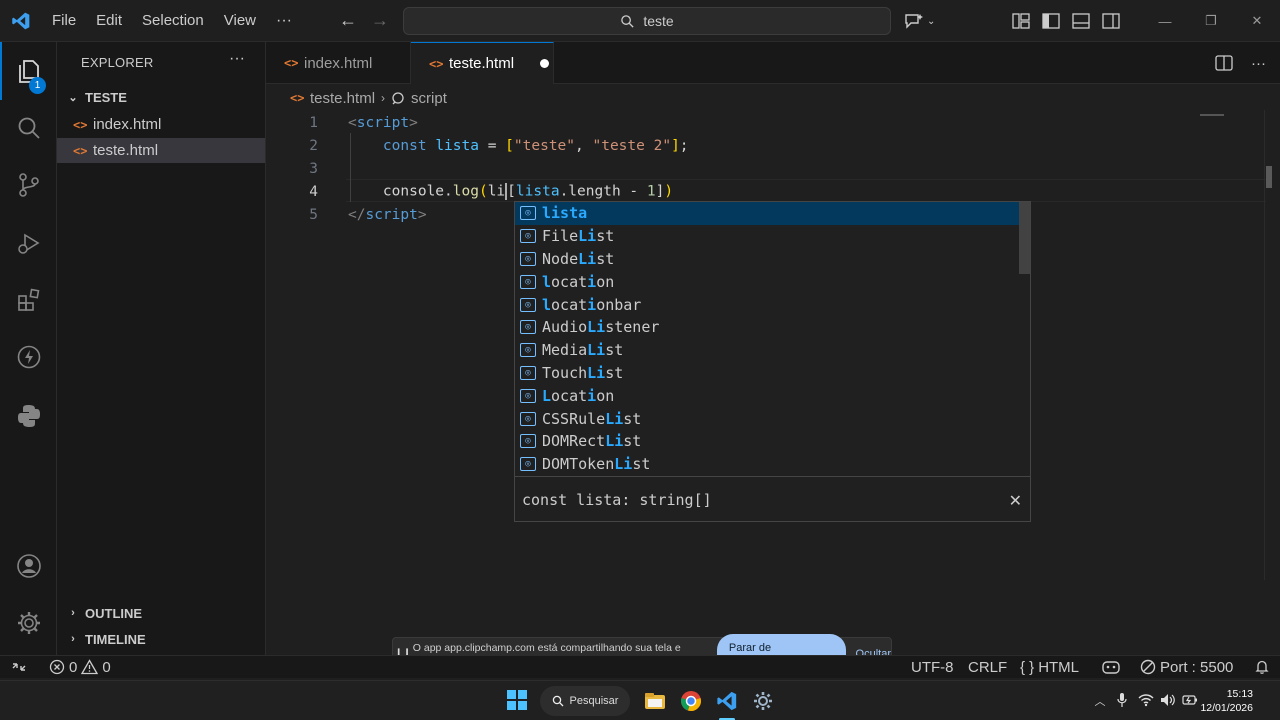 The image size is (1280, 720). What do you see at coordinates (1081, 21) in the screenshot?
I see `toggle-panel-icon` at bounding box center [1081, 21].